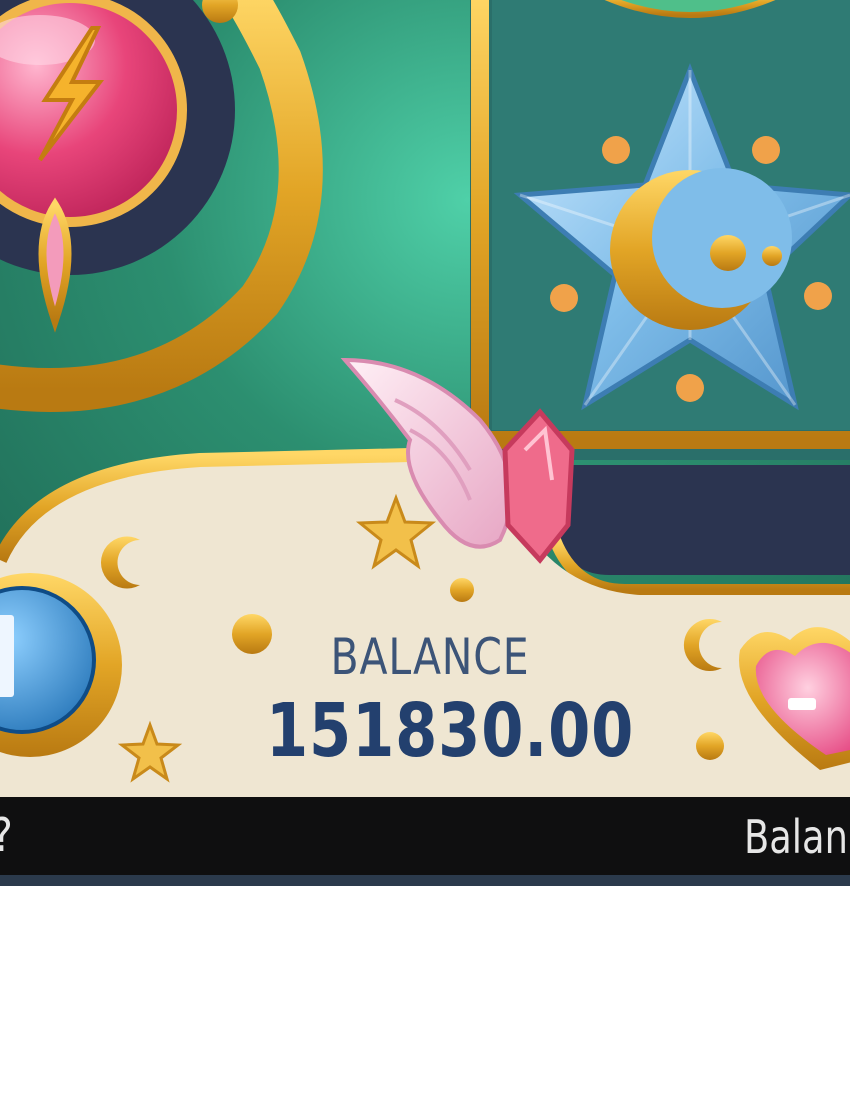 Image resolution: width=850 pixels, height=1108 pixels. What do you see at coordinates (430, 657) in the screenshot?
I see `balance-label: BALANCE` at bounding box center [430, 657].